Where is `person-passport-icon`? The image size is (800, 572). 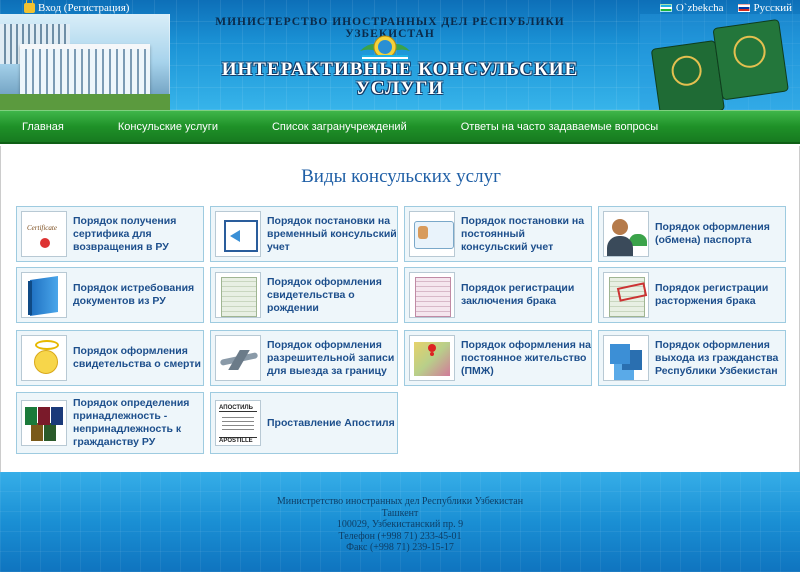
person-passport-icon is located at coordinates (626, 234).